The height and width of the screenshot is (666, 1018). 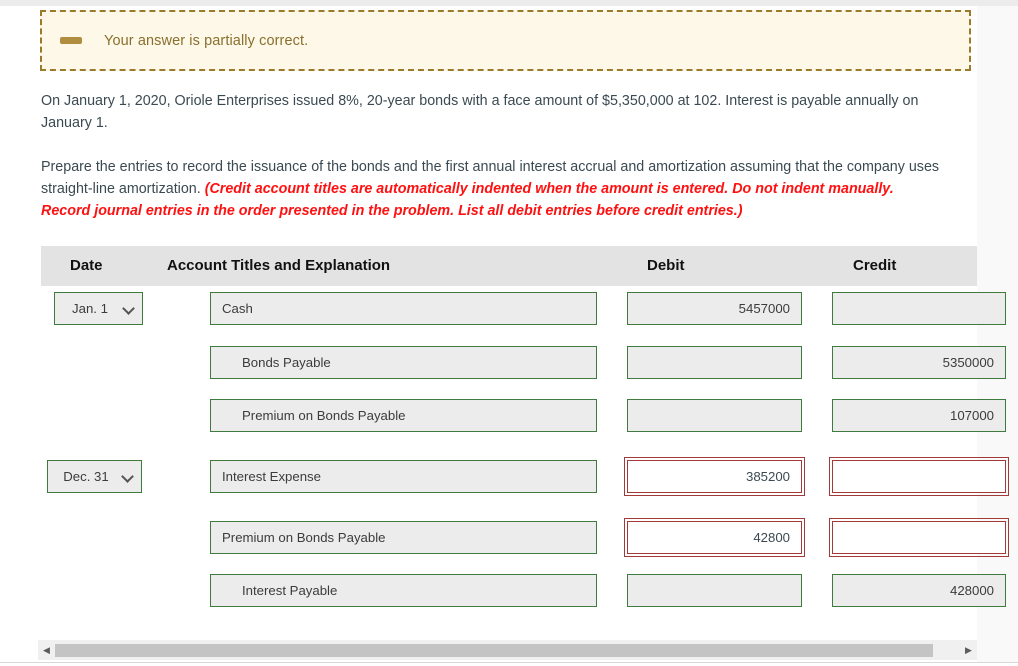 I want to click on date-select: Jan. 1, so click(x=98, y=308).